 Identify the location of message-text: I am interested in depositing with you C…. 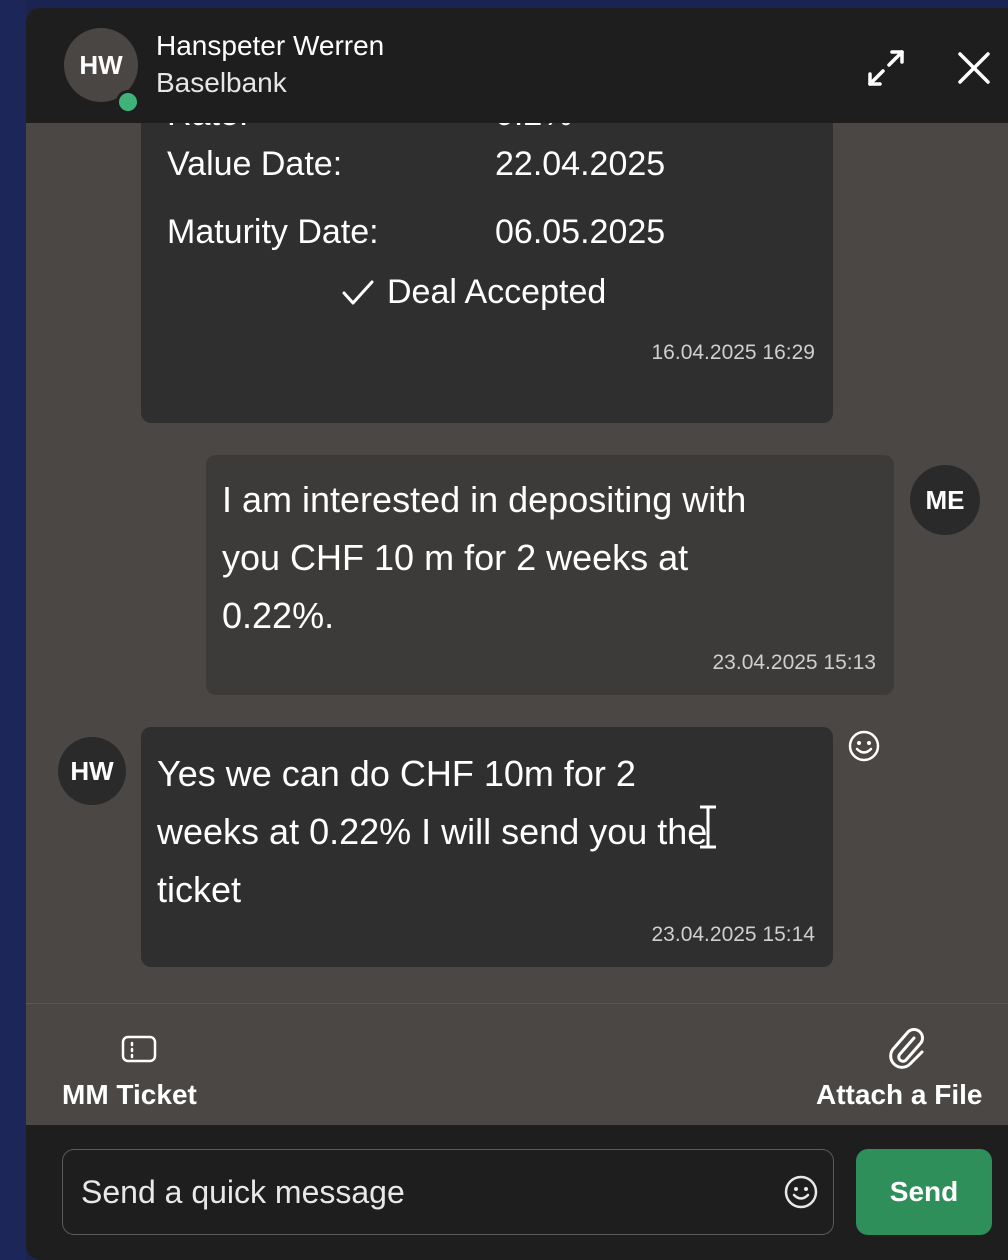
(484, 558).